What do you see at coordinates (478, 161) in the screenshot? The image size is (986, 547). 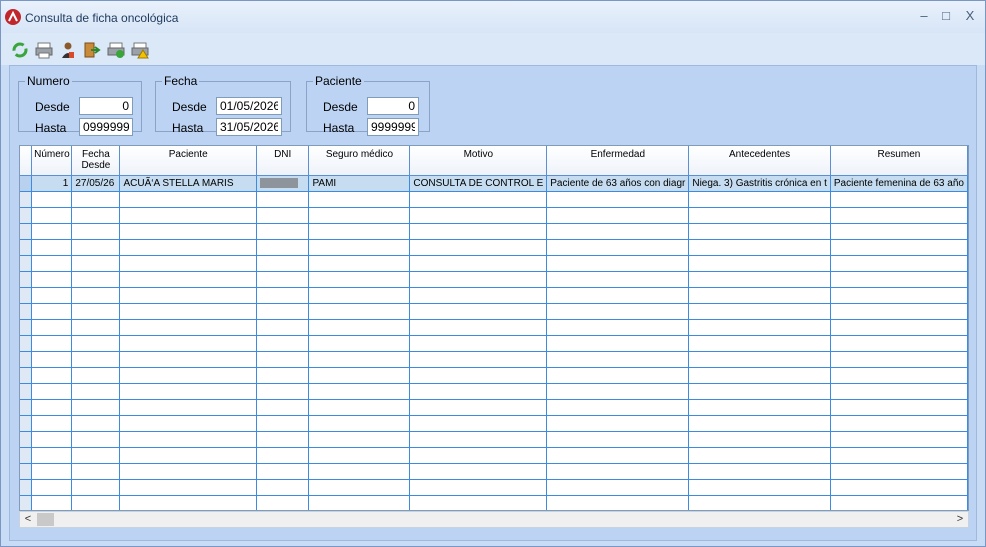 I see `column-header-motivo: Motivo` at bounding box center [478, 161].